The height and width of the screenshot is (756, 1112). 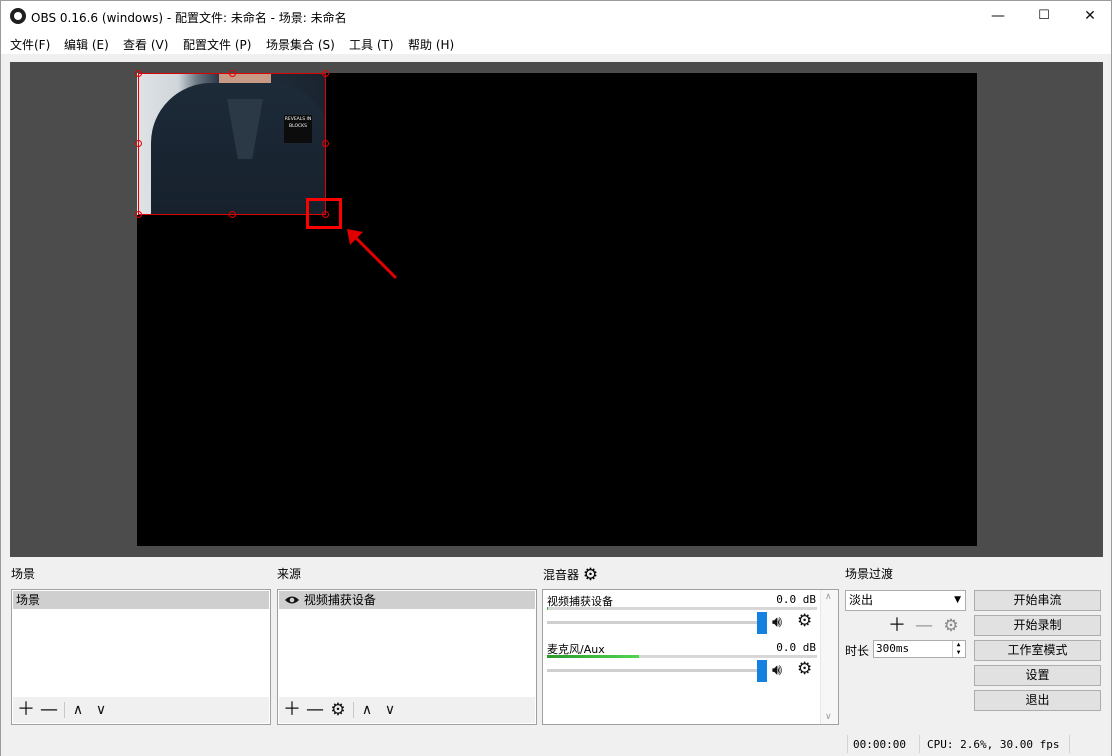 What do you see at coordinates (998, 16) in the screenshot?
I see `minimize-button: —` at bounding box center [998, 16].